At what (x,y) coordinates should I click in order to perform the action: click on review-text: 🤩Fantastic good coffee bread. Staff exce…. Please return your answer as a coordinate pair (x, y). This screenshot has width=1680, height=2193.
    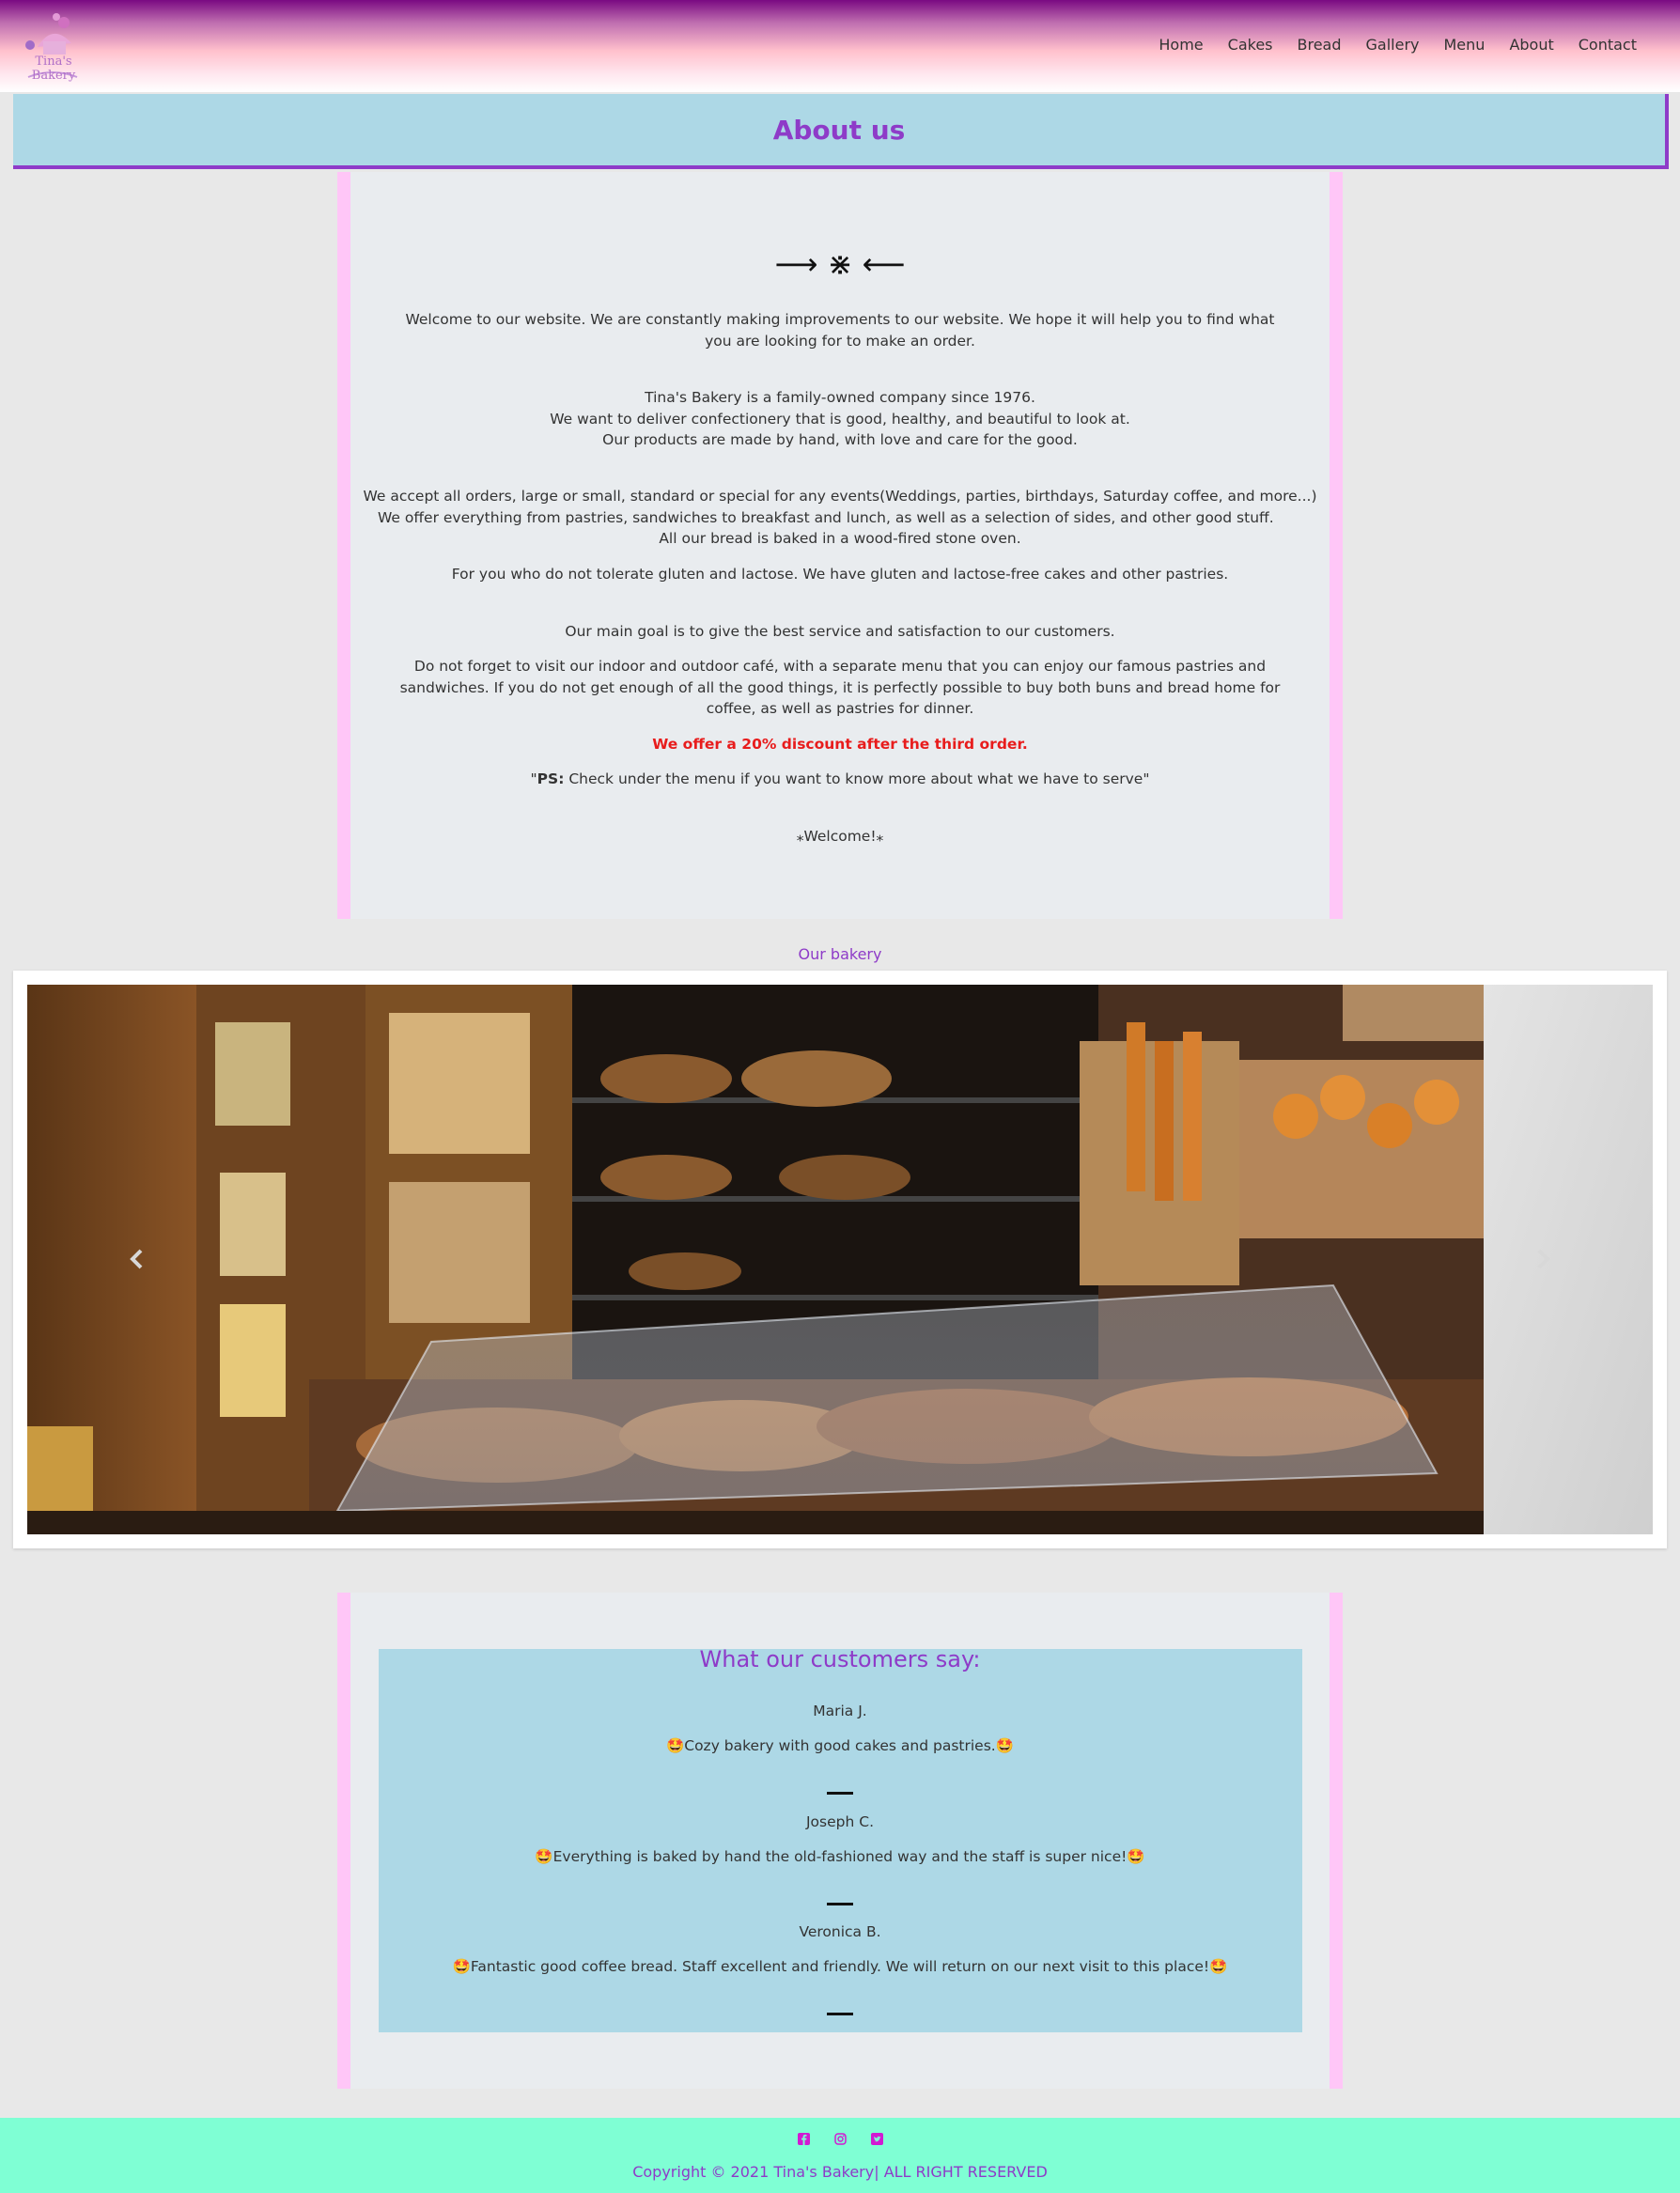
    Looking at the image, I should click on (840, 1966).